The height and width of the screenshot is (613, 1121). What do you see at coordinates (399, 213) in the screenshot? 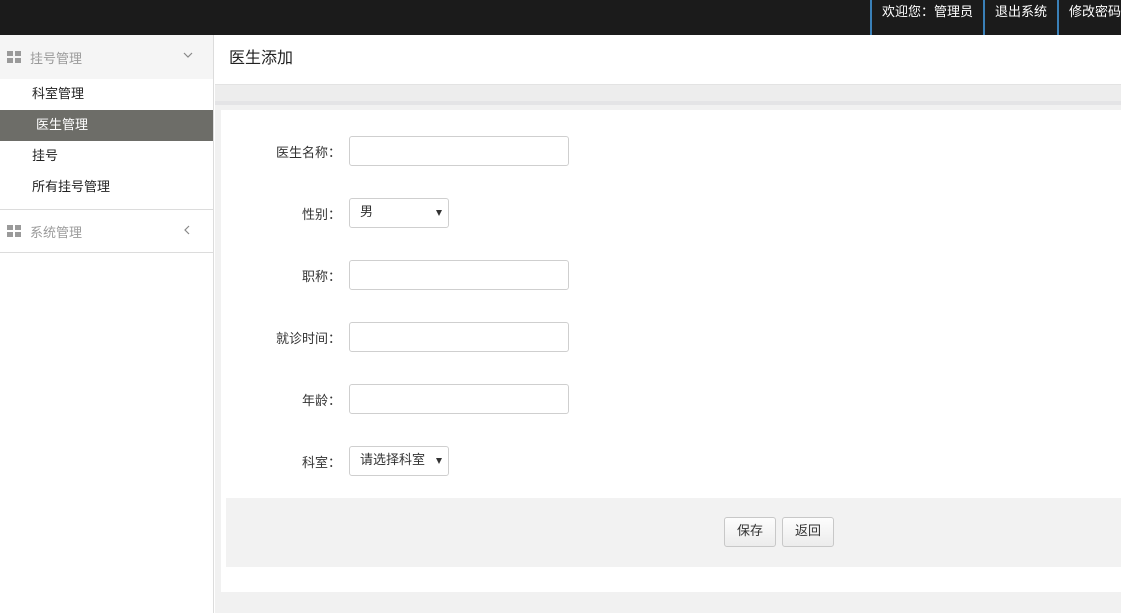
I see `gender-select: 男` at bounding box center [399, 213].